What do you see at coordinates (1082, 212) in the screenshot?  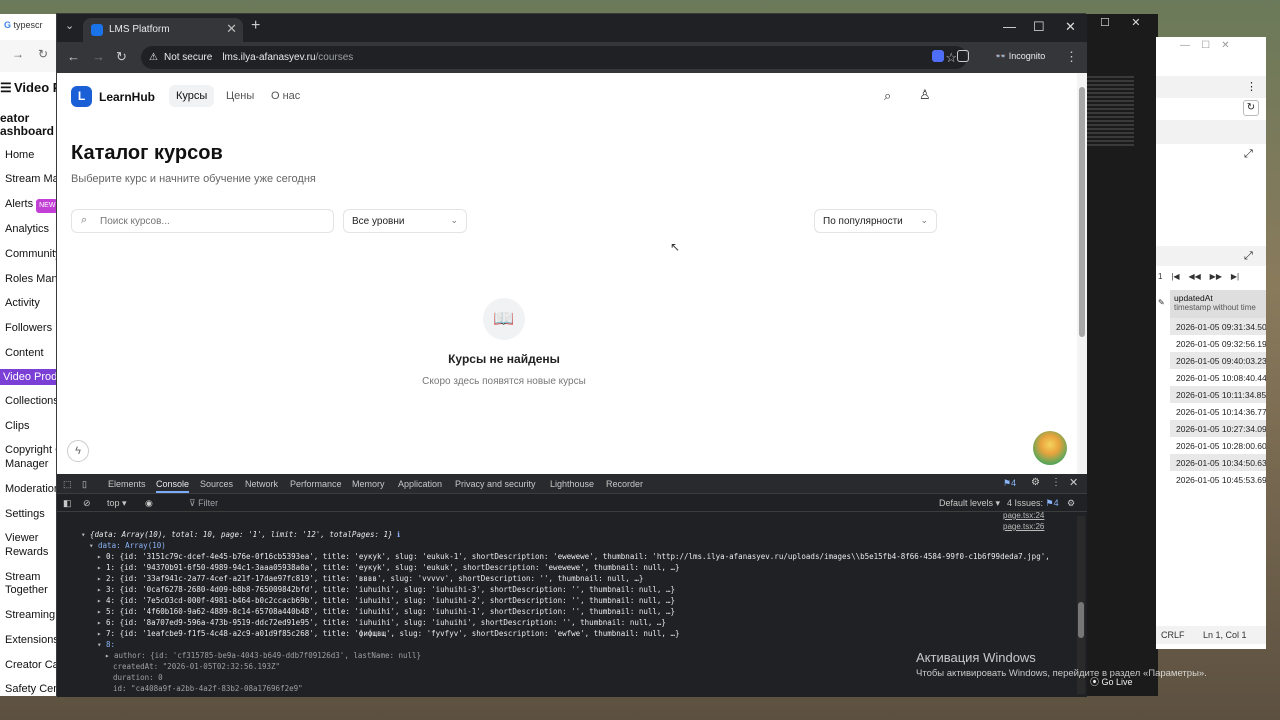 I see `page-scrollbar-thumb` at bounding box center [1082, 212].